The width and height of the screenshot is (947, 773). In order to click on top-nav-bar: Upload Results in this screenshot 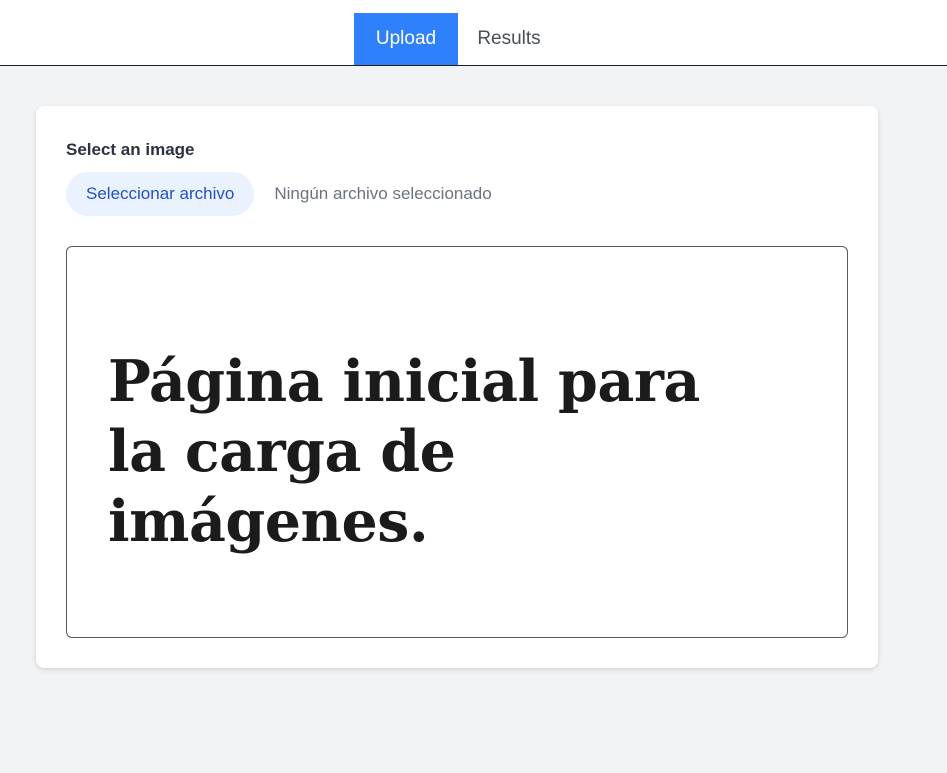, I will do `click(473, 33)`.